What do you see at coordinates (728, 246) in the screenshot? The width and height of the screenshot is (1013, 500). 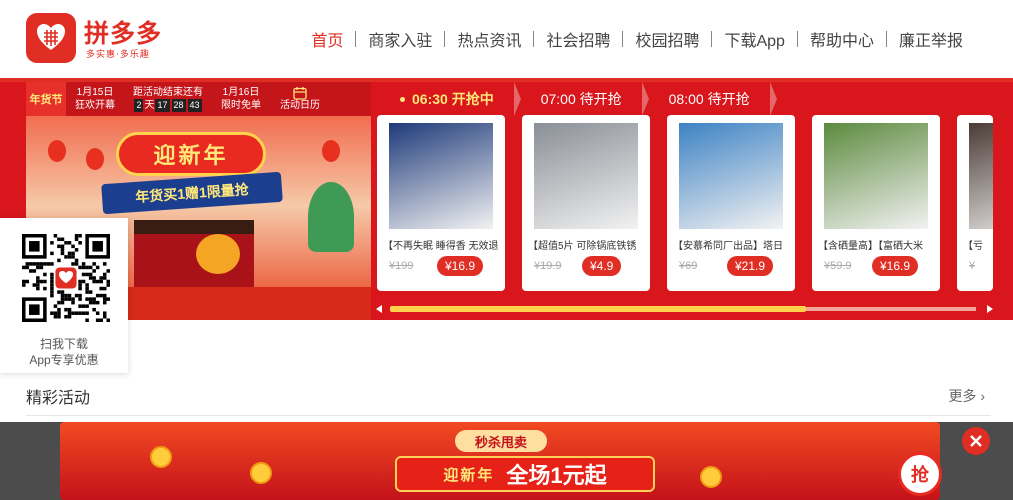 I see `product-name: 【安慕希同厂出品】塔日` at bounding box center [728, 246].